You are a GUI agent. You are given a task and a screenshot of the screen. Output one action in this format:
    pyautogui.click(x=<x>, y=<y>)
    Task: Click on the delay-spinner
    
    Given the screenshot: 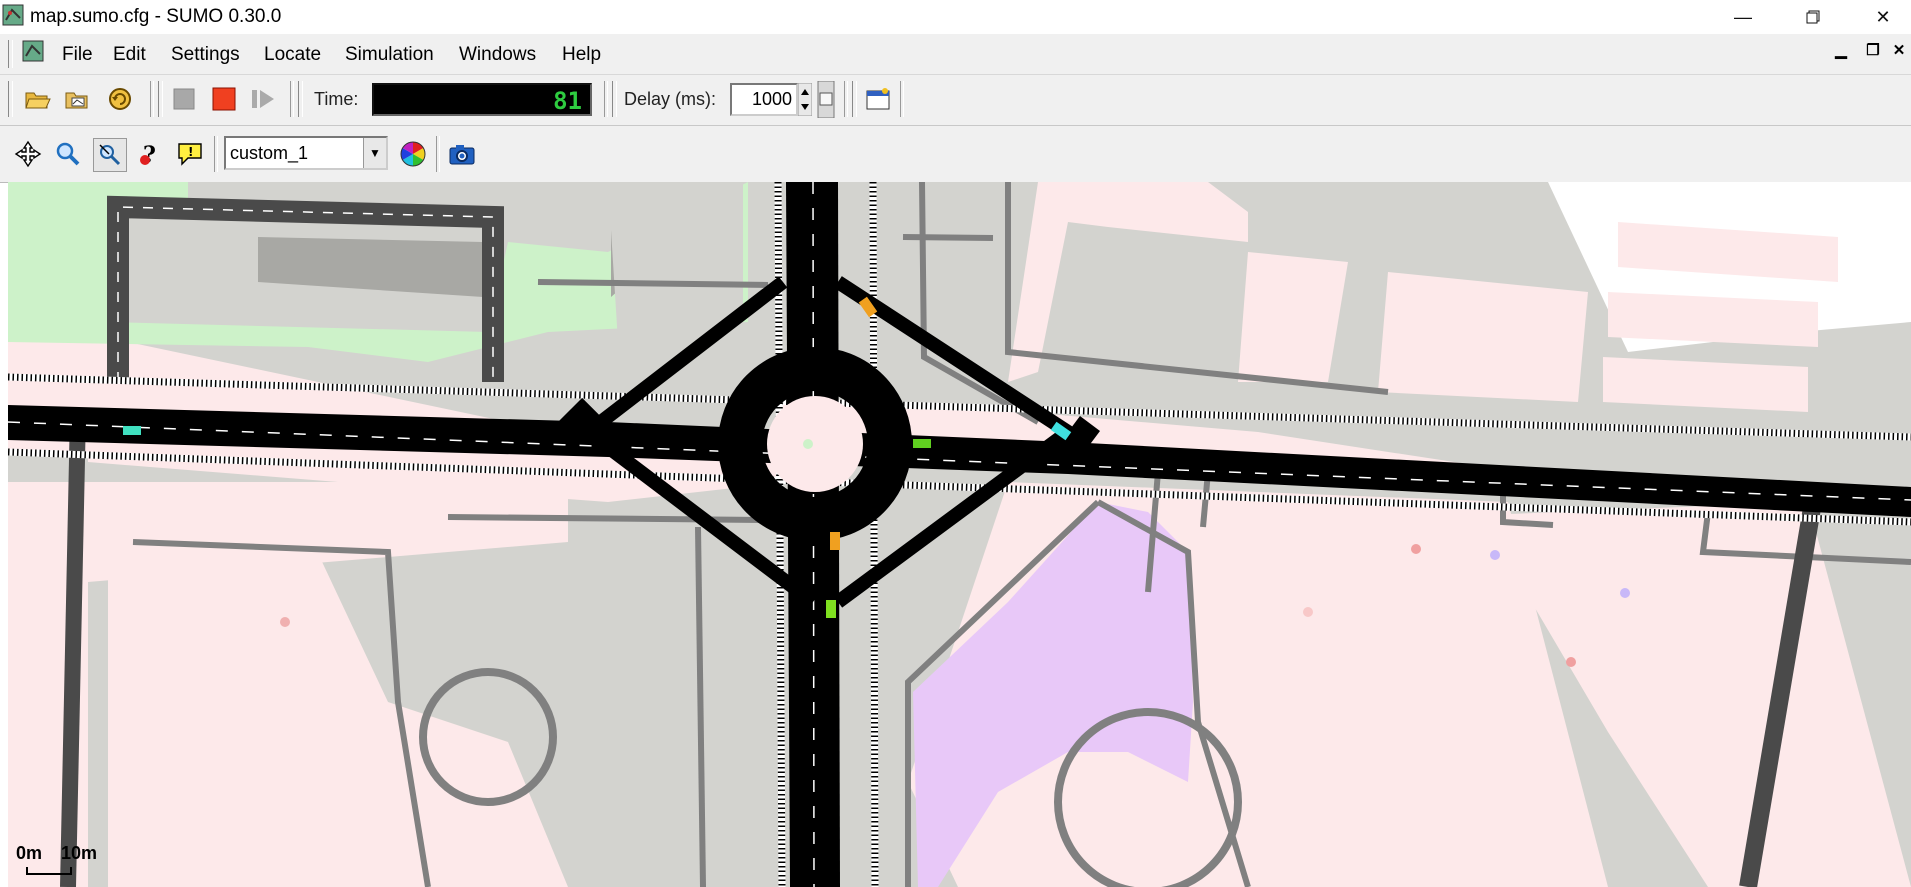 What is the action you would take?
    pyautogui.click(x=805, y=99)
    